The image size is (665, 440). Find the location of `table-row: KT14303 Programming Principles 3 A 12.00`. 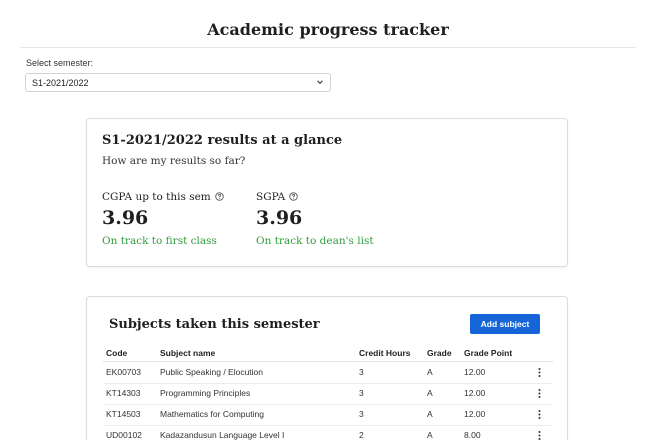

table-row: KT14303 Programming Principles 3 A 12.00 is located at coordinates (328, 394).